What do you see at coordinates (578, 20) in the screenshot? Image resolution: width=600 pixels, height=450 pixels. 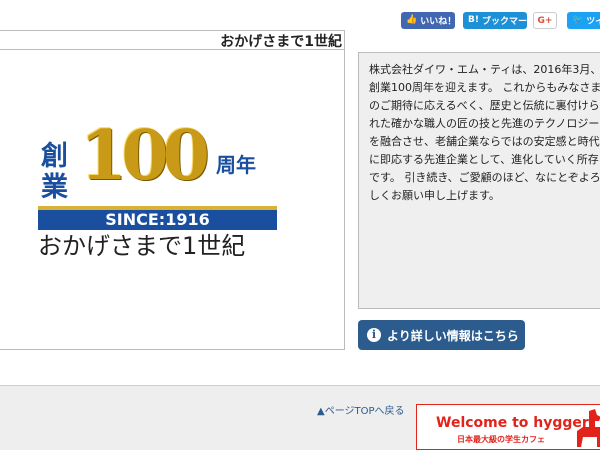 I see `twitter-bird-icon: 🐦` at bounding box center [578, 20].